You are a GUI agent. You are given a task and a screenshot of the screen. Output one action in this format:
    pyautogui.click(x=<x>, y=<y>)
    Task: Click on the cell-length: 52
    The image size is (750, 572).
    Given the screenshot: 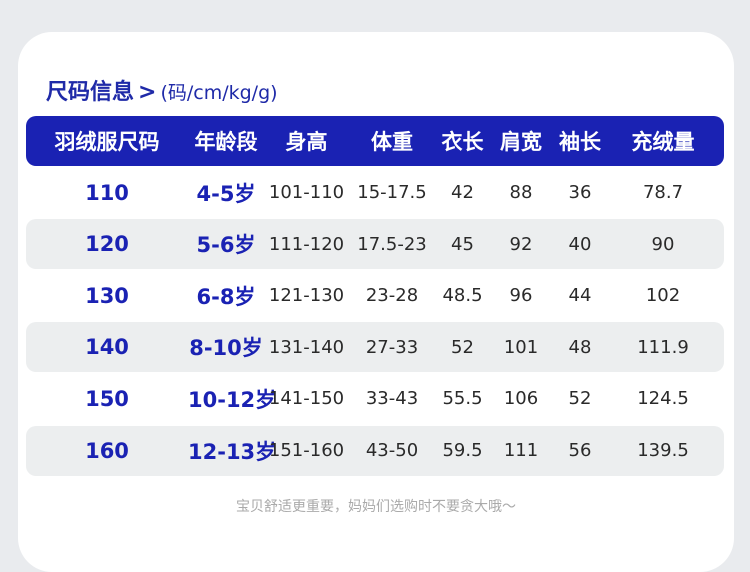 What is the action you would take?
    pyautogui.click(x=462, y=347)
    